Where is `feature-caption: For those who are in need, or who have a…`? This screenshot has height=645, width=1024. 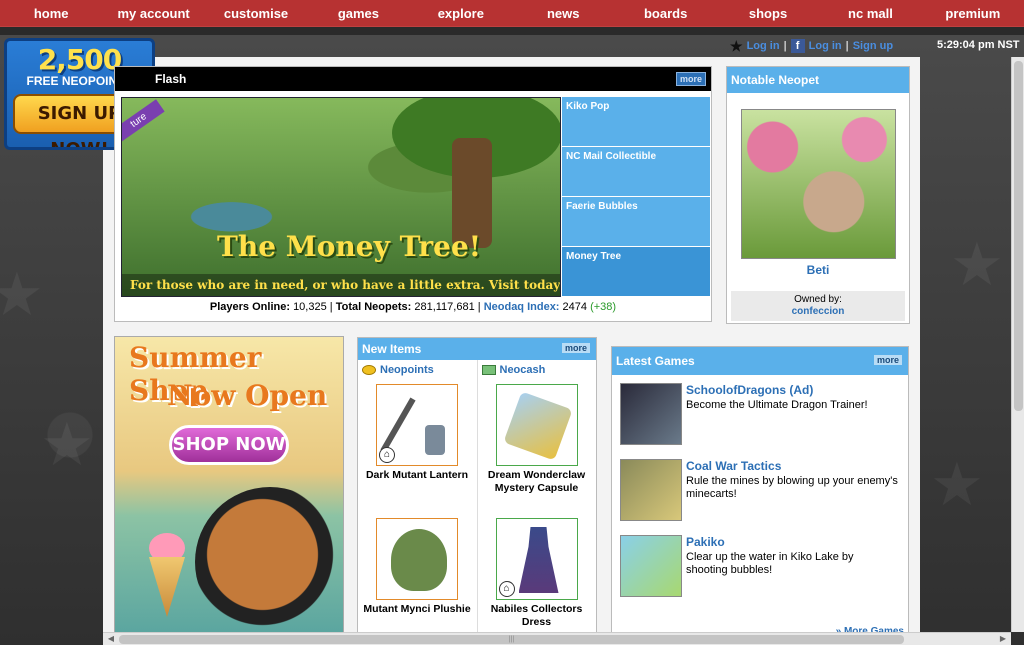
feature-caption: For those who are in need, or who have a… is located at coordinates (341, 285).